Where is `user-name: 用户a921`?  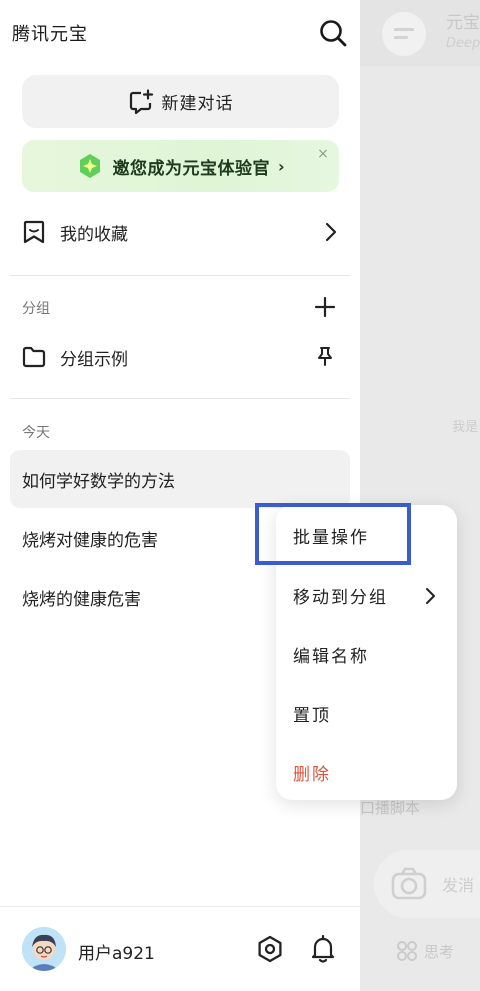 user-name: 用户a921 is located at coordinates (116, 954).